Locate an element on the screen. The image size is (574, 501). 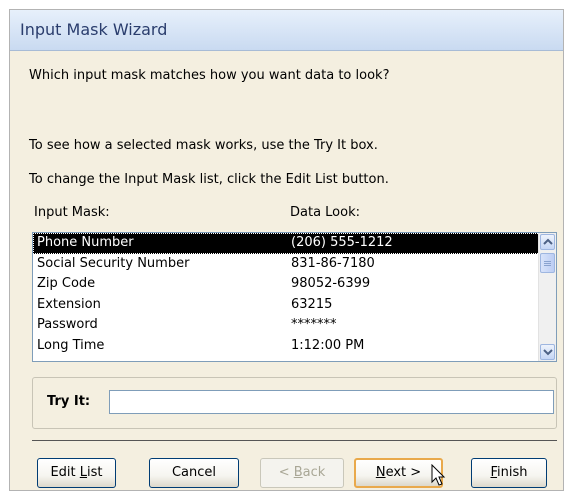
input-mask-column-header: Input Mask: is located at coordinates (72, 212).